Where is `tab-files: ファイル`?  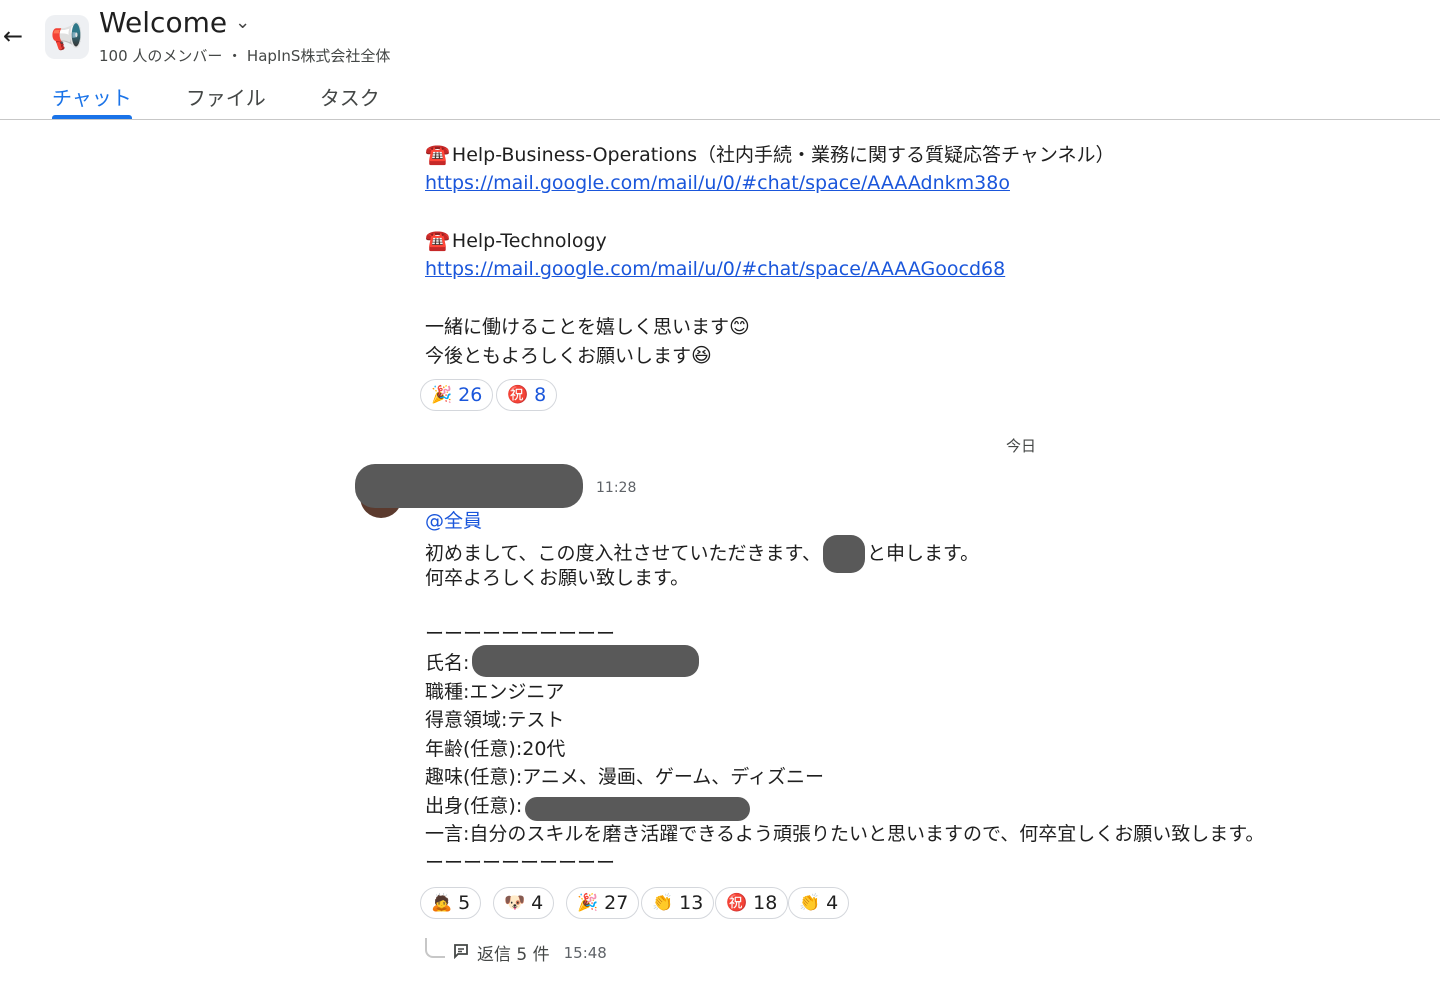 tab-files: ファイル is located at coordinates (226, 98).